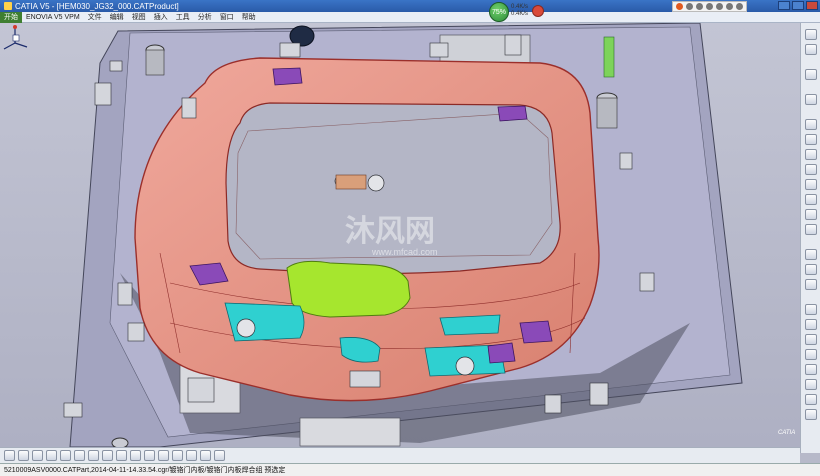 The width and height of the screenshot is (820, 476). What do you see at coordinates (11, 17) in the screenshot?
I see `menu-start: 开始` at bounding box center [11, 17].